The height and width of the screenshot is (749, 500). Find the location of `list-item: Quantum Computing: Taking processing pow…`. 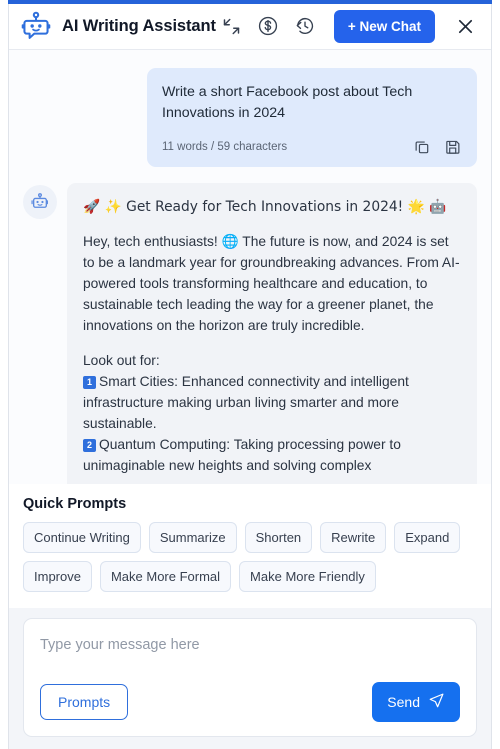

list-item: Quantum Computing: Taking processing pow… is located at coordinates (242, 455).